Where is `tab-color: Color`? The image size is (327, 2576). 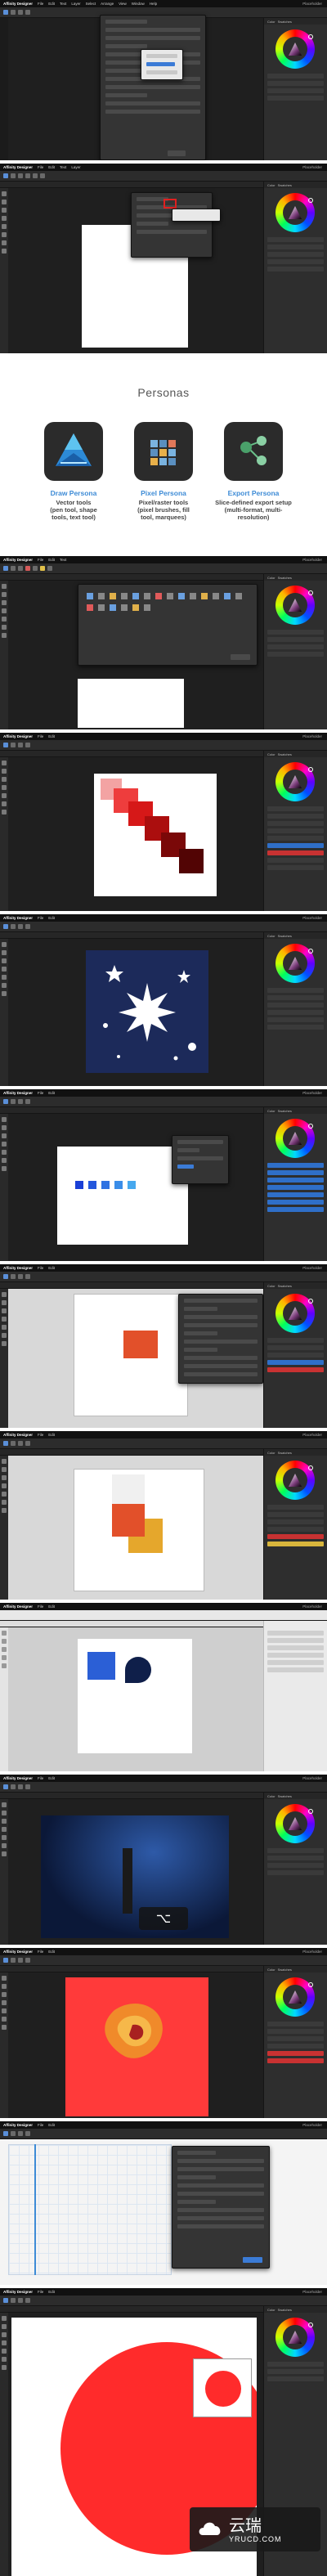 tab-color: Color is located at coordinates (271, 22).